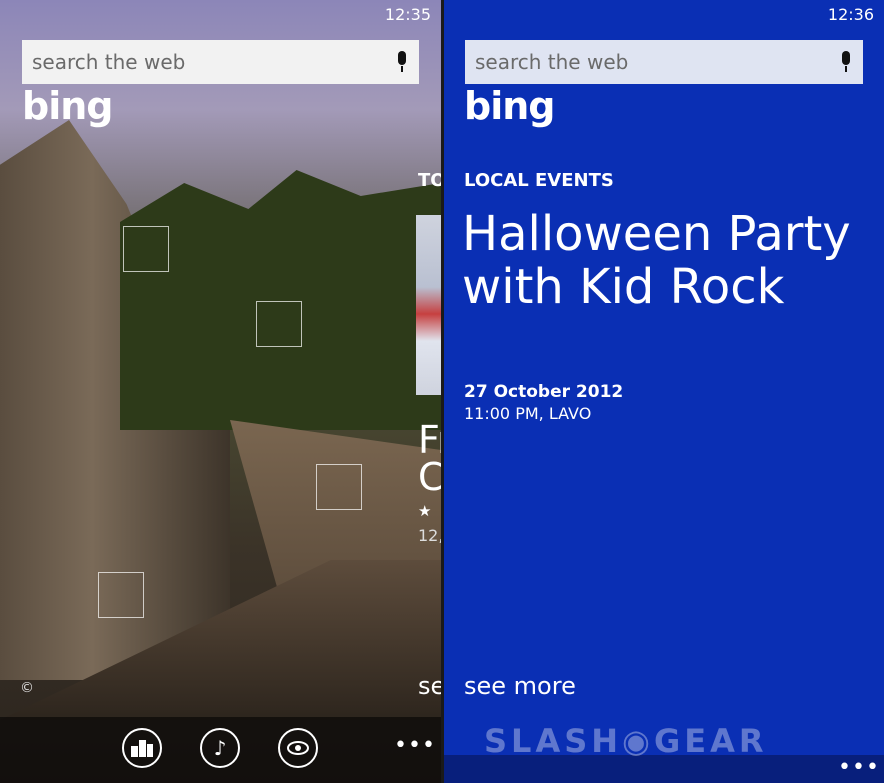 Image resolution: width=884 pixels, height=783 pixels. Describe the element at coordinates (407, 14) in the screenshot. I see `status-clock: 12:35` at that location.